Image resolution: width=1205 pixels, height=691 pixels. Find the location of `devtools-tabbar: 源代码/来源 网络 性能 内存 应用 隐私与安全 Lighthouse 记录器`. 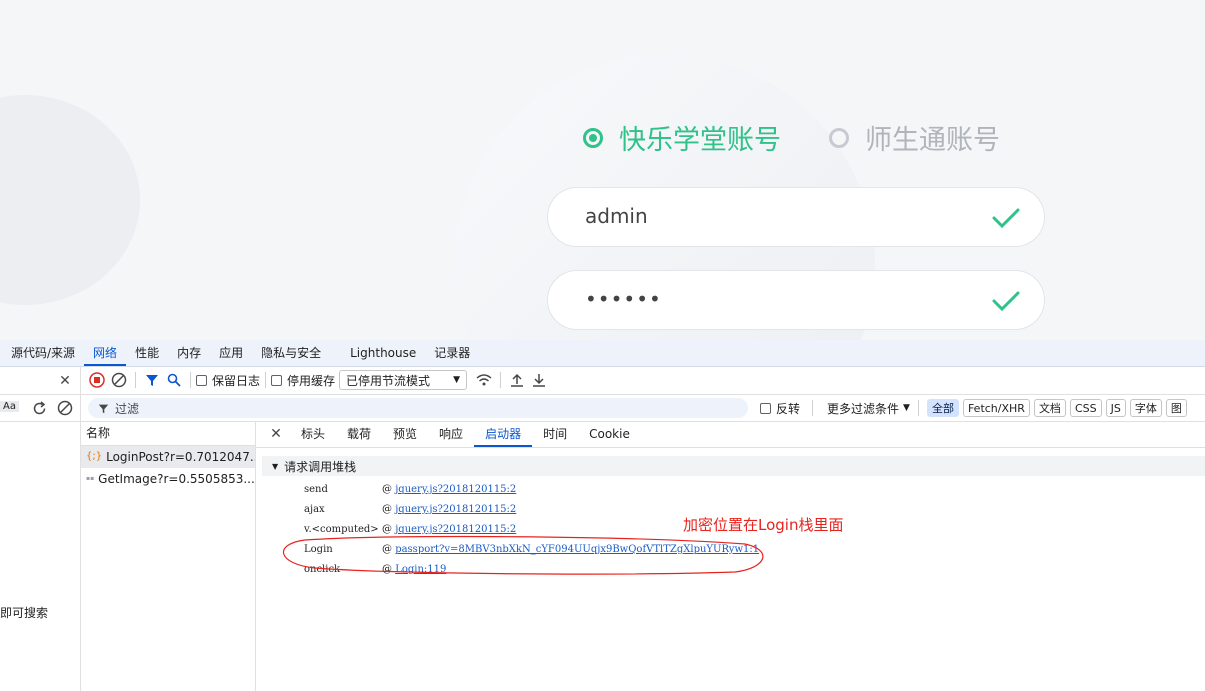

devtools-tabbar: 源代码/来源 网络 性能 内存 应用 隐私与安全 Lighthouse 记录器 is located at coordinates (602, 353).